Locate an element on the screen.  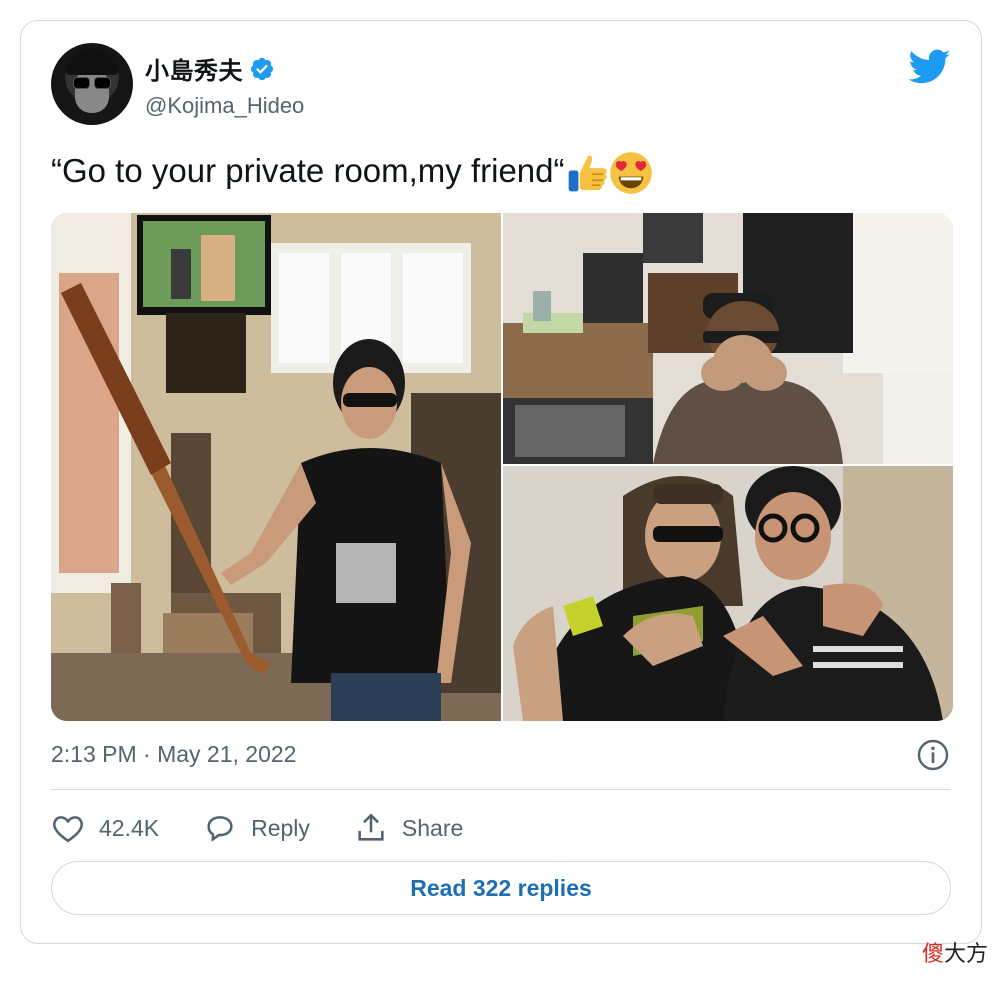
avatar-glasses is located at coordinates (92, 83).